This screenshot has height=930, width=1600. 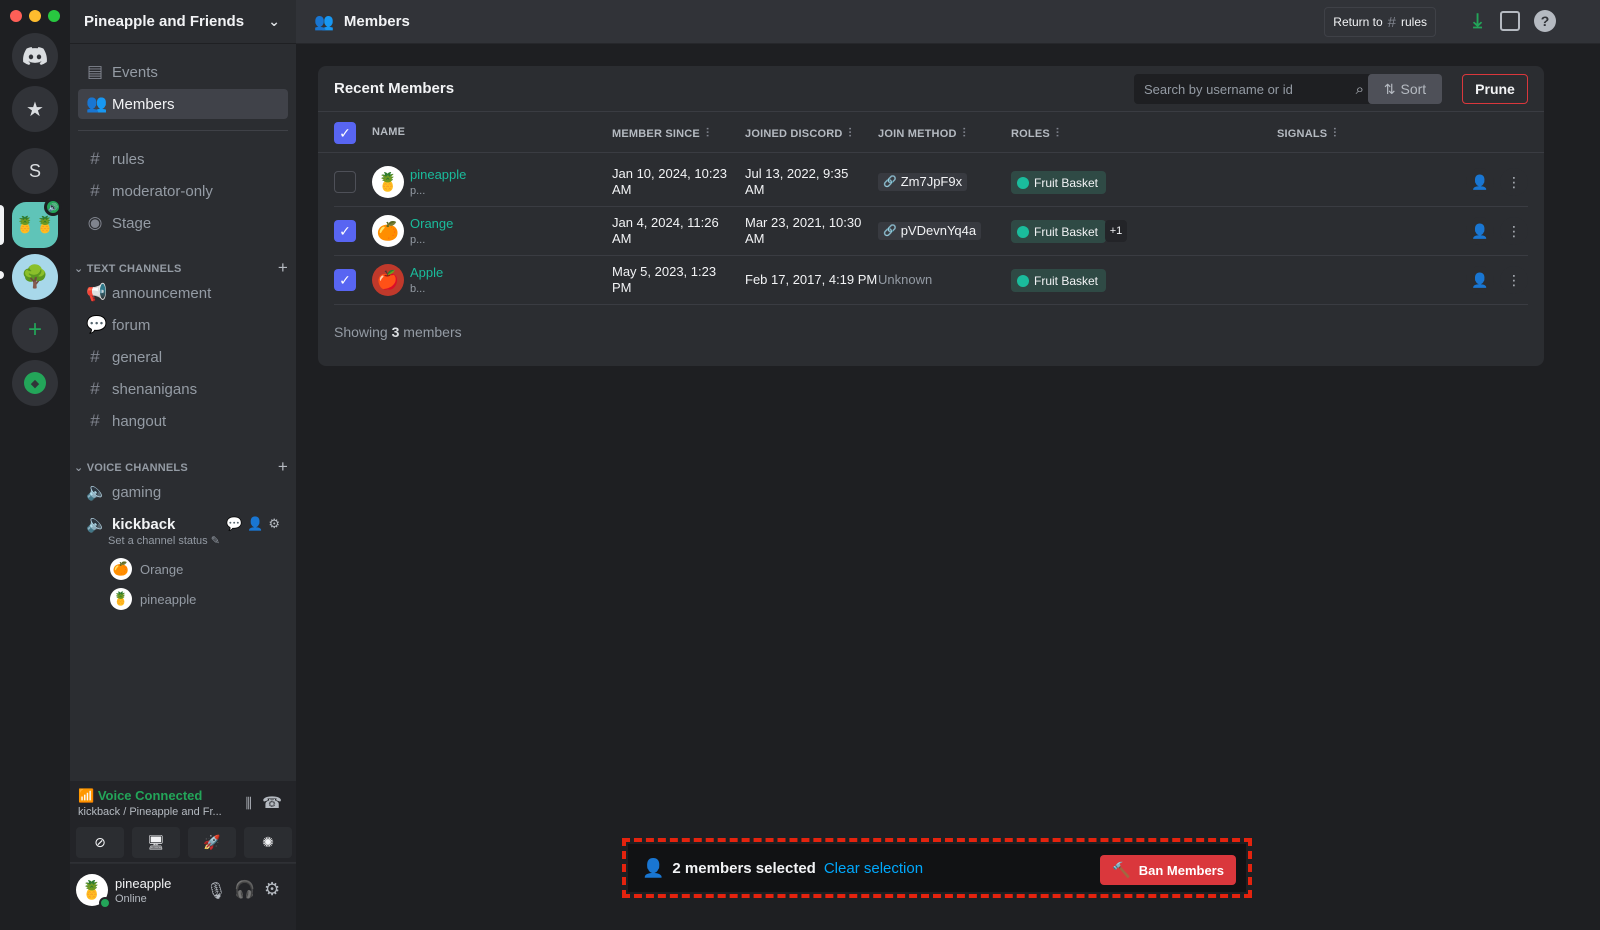 What do you see at coordinates (438, 174) in the screenshot?
I see `member-name: pineapple` at bounding box center [438, 174].